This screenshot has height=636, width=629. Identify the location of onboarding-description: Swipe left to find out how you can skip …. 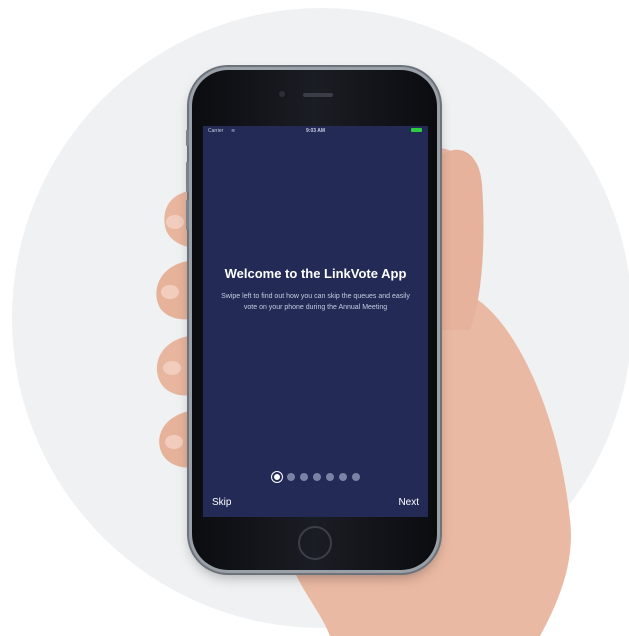
(315, 302).